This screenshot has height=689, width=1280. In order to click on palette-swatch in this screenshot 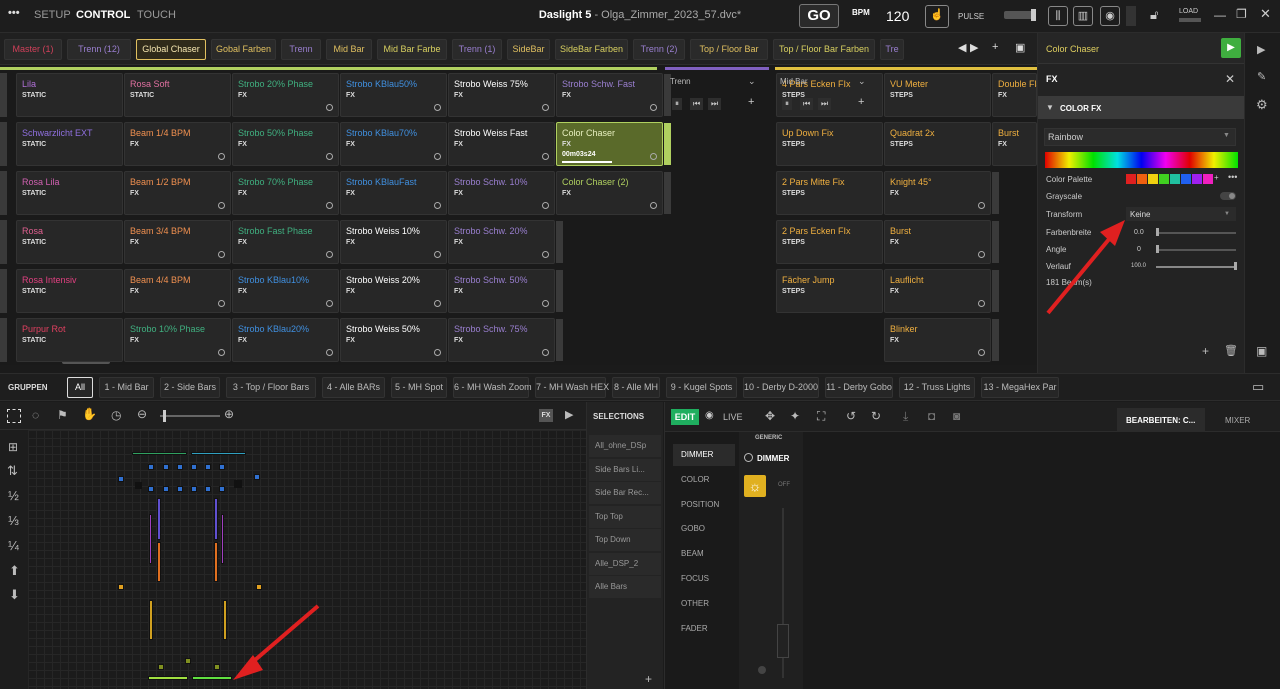, I will do `click(1142, 179)`.